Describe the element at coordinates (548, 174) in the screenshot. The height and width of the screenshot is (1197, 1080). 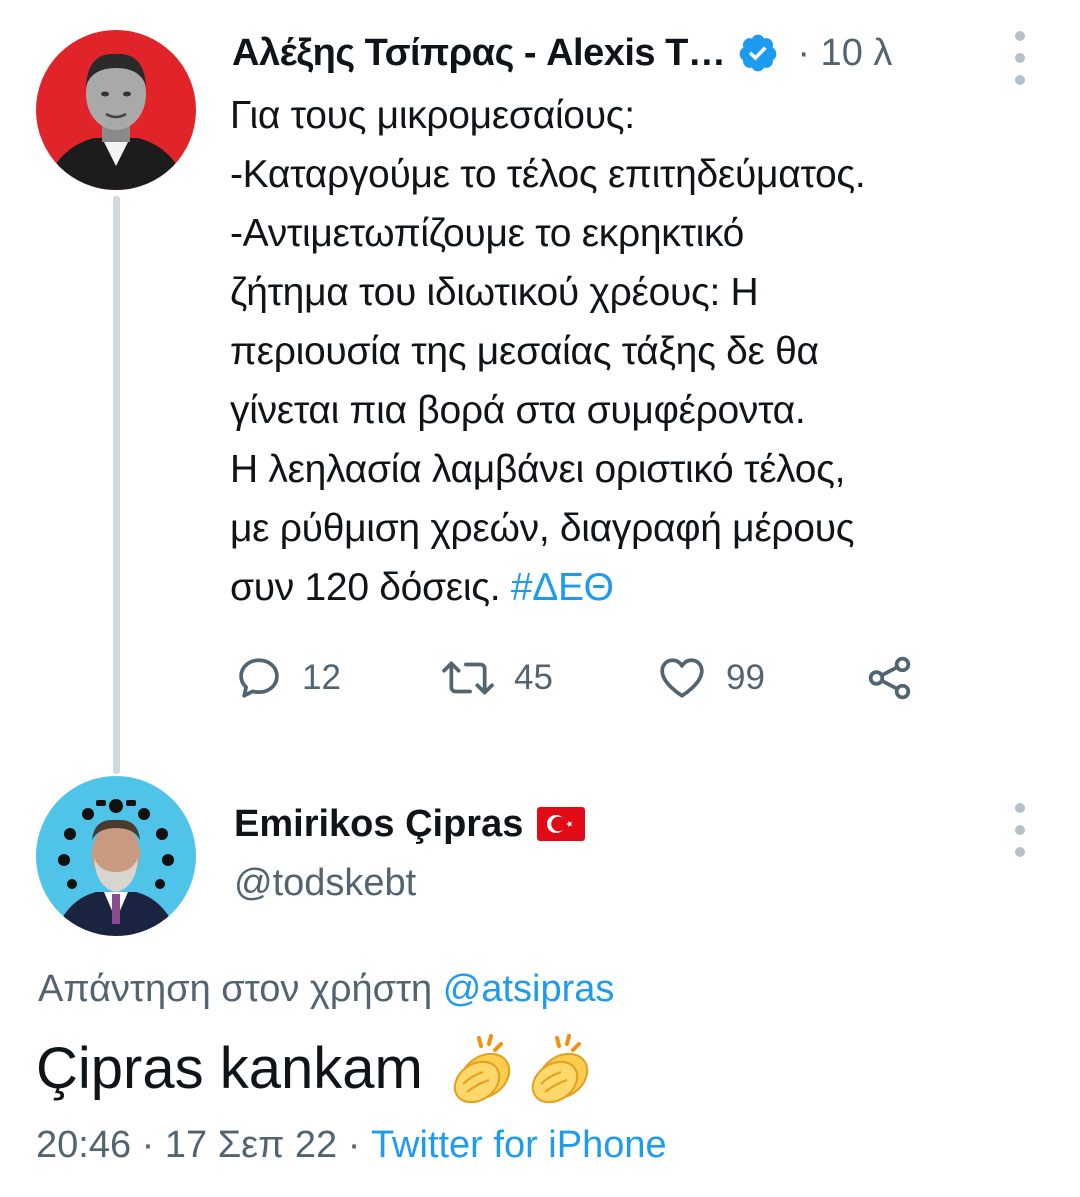
I see `tweet-text-line: -Καταργούμε το τέλος επιτηδεύματος.` at that location.